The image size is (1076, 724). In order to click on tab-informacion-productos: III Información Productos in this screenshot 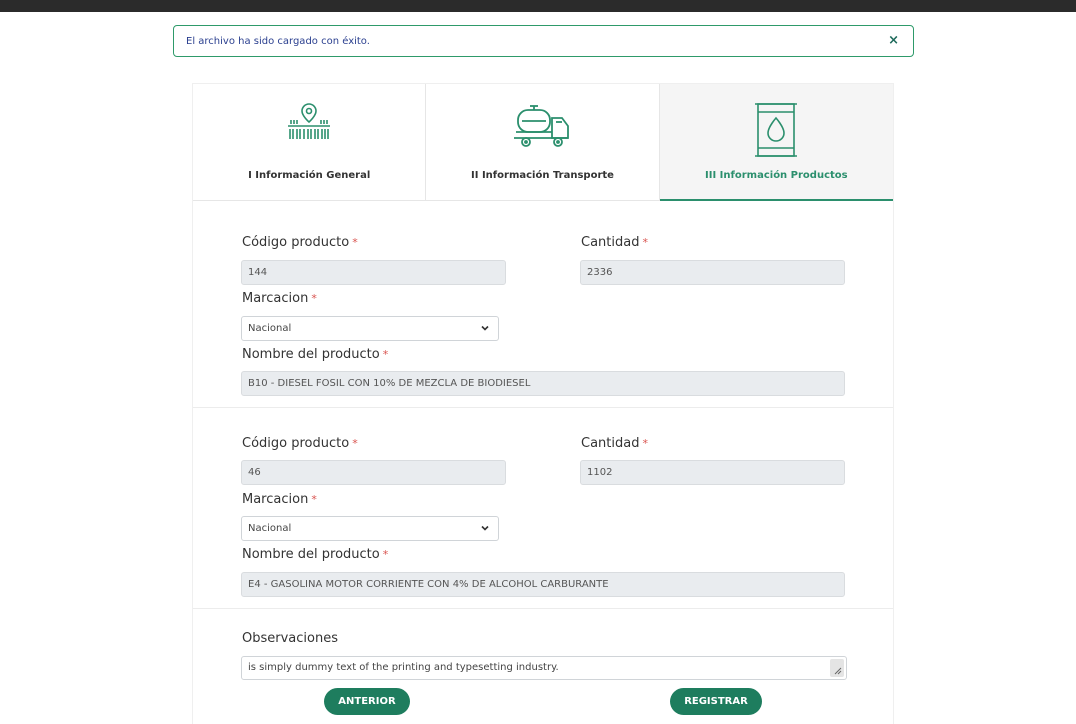, I will do `click(776, 142)`.